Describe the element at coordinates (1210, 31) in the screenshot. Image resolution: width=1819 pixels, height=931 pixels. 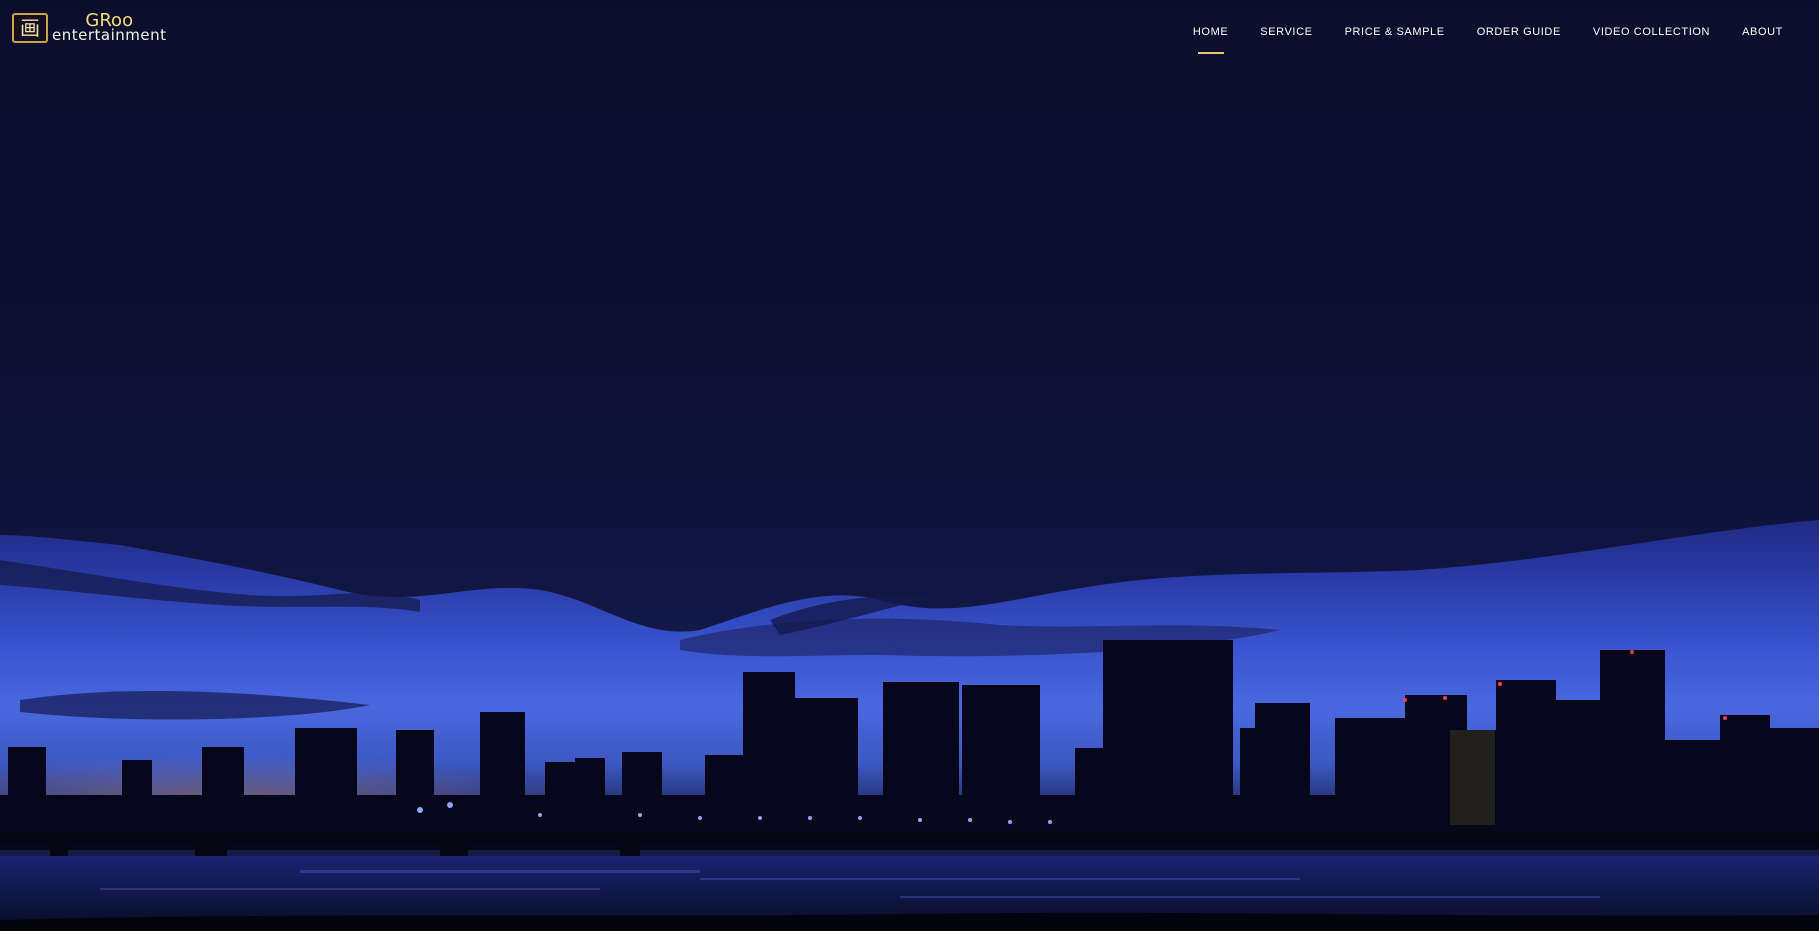
I see `nav-item-home: HOME` at that location.